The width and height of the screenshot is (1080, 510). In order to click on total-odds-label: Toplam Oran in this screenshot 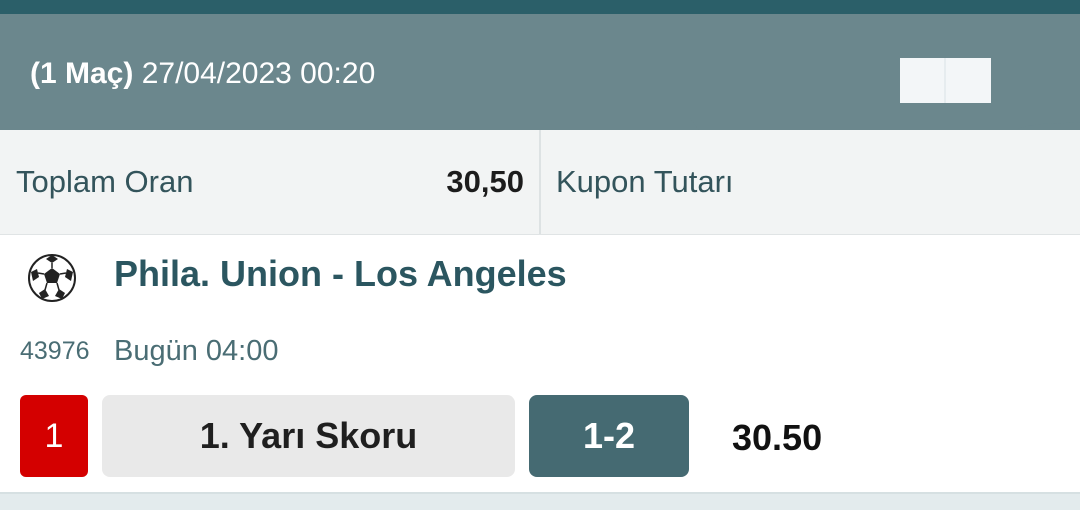, I will do `click(105, 181)`.